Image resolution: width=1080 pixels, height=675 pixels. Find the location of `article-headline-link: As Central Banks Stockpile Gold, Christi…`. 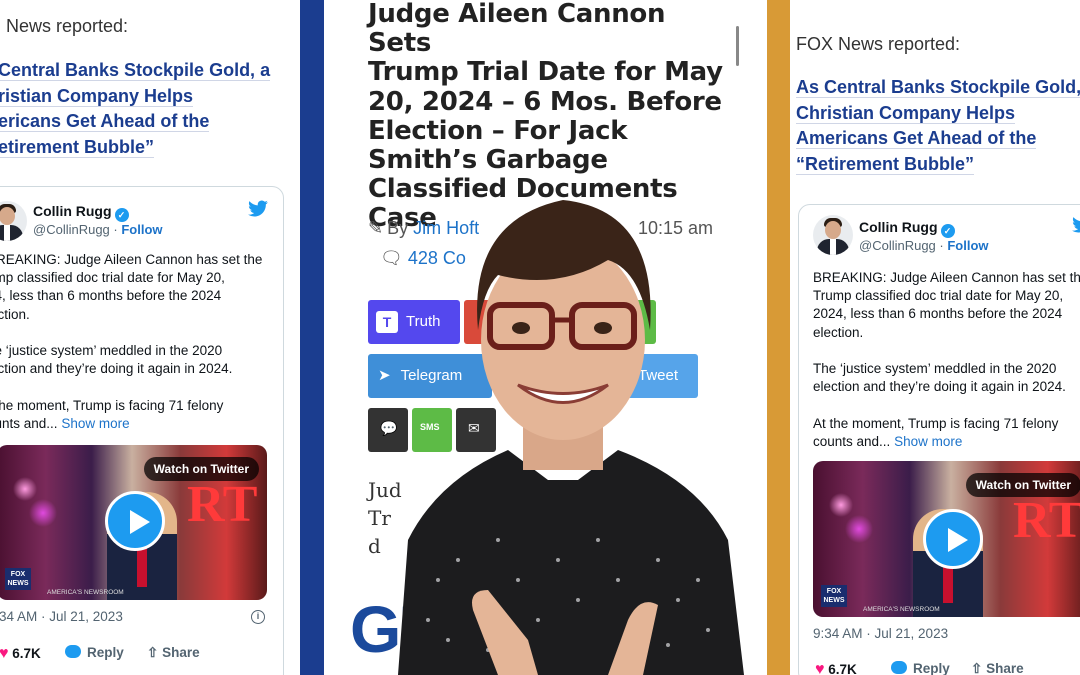

article-headline-link: As Central Banks Stockpile Gold, Christi… is located at coordinates (938, 126).